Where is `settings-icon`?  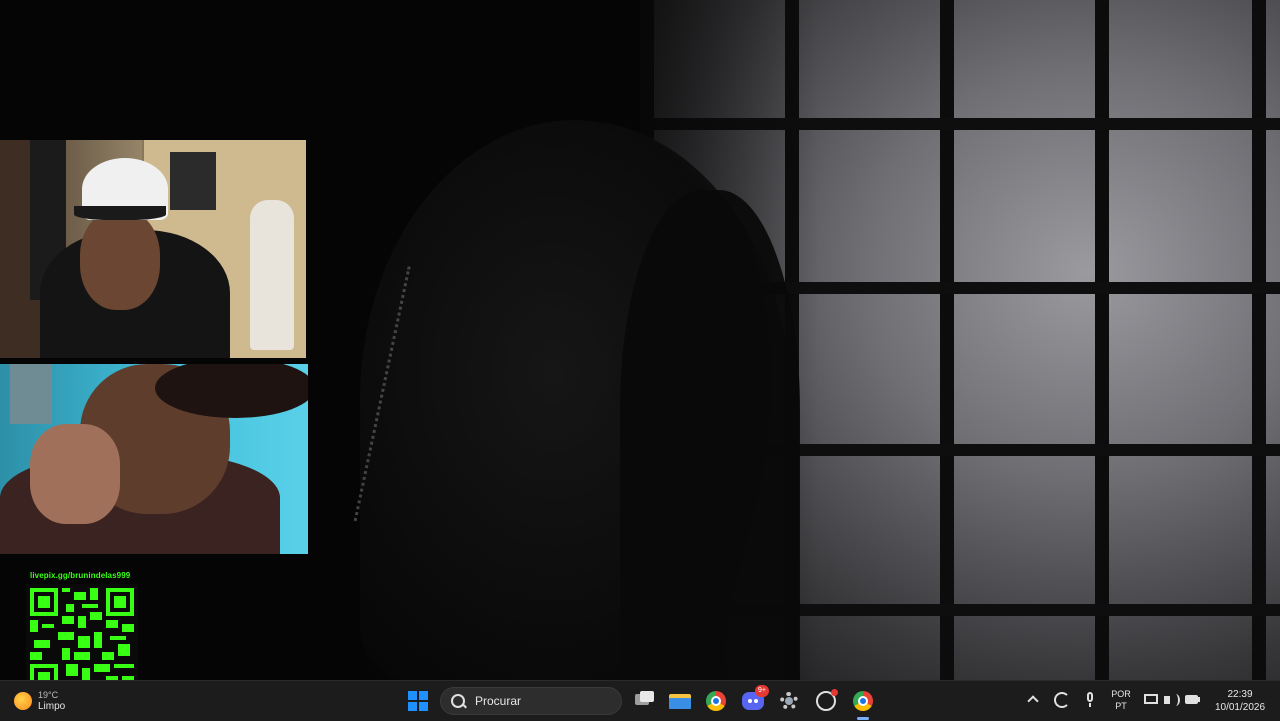
settings-icon is located at coordinates (789, 701).